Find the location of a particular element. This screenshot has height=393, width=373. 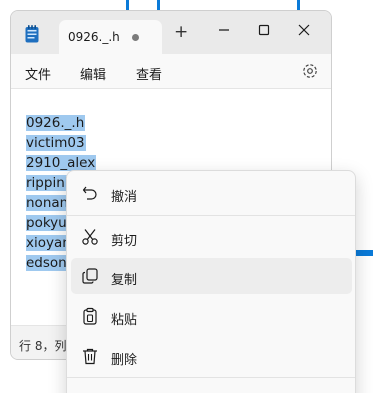

tab-file: 0926._.h is located at coordinates (110, 37).